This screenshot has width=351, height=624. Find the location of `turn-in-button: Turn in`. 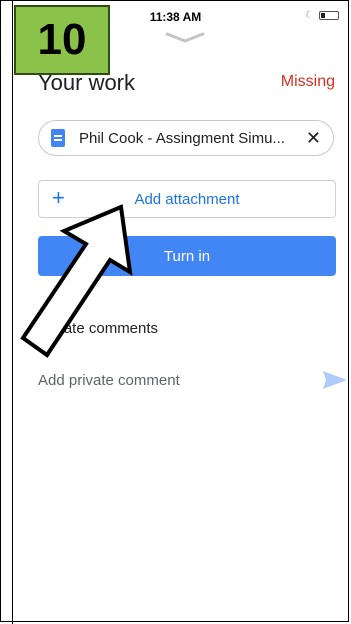

turn-in-button: Turn in is located at coordinates (187, 256).